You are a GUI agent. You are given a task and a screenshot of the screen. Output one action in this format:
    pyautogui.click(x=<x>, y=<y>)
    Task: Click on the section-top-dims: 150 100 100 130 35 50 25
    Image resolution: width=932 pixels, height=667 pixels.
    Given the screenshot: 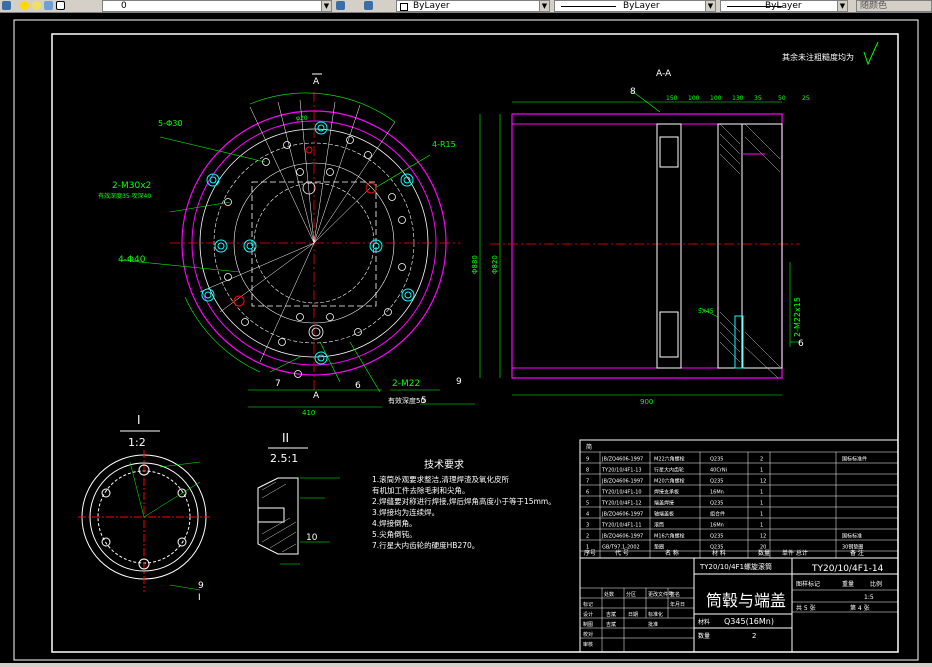 What is the action you would take?
    pyautogui.click(x=738, y=98)
    